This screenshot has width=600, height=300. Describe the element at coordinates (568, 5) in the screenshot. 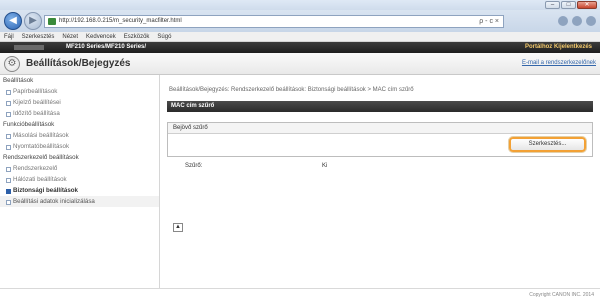

I see `maximize-button: □` at that location.